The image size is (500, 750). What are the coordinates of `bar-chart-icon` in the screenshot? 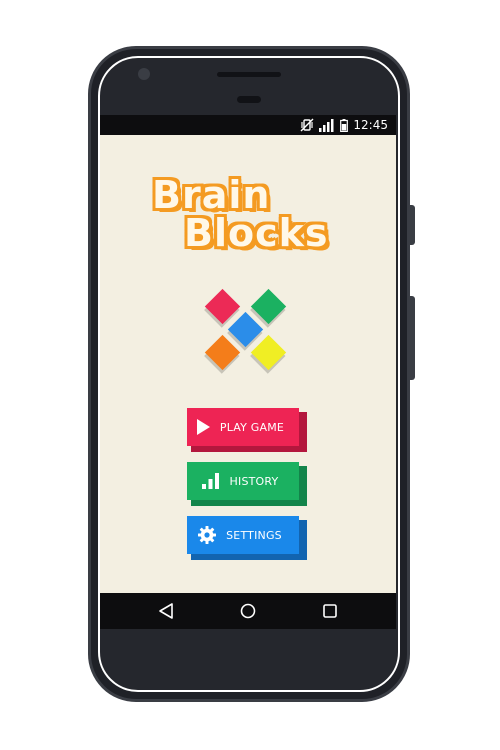 It's located at (210, 481).